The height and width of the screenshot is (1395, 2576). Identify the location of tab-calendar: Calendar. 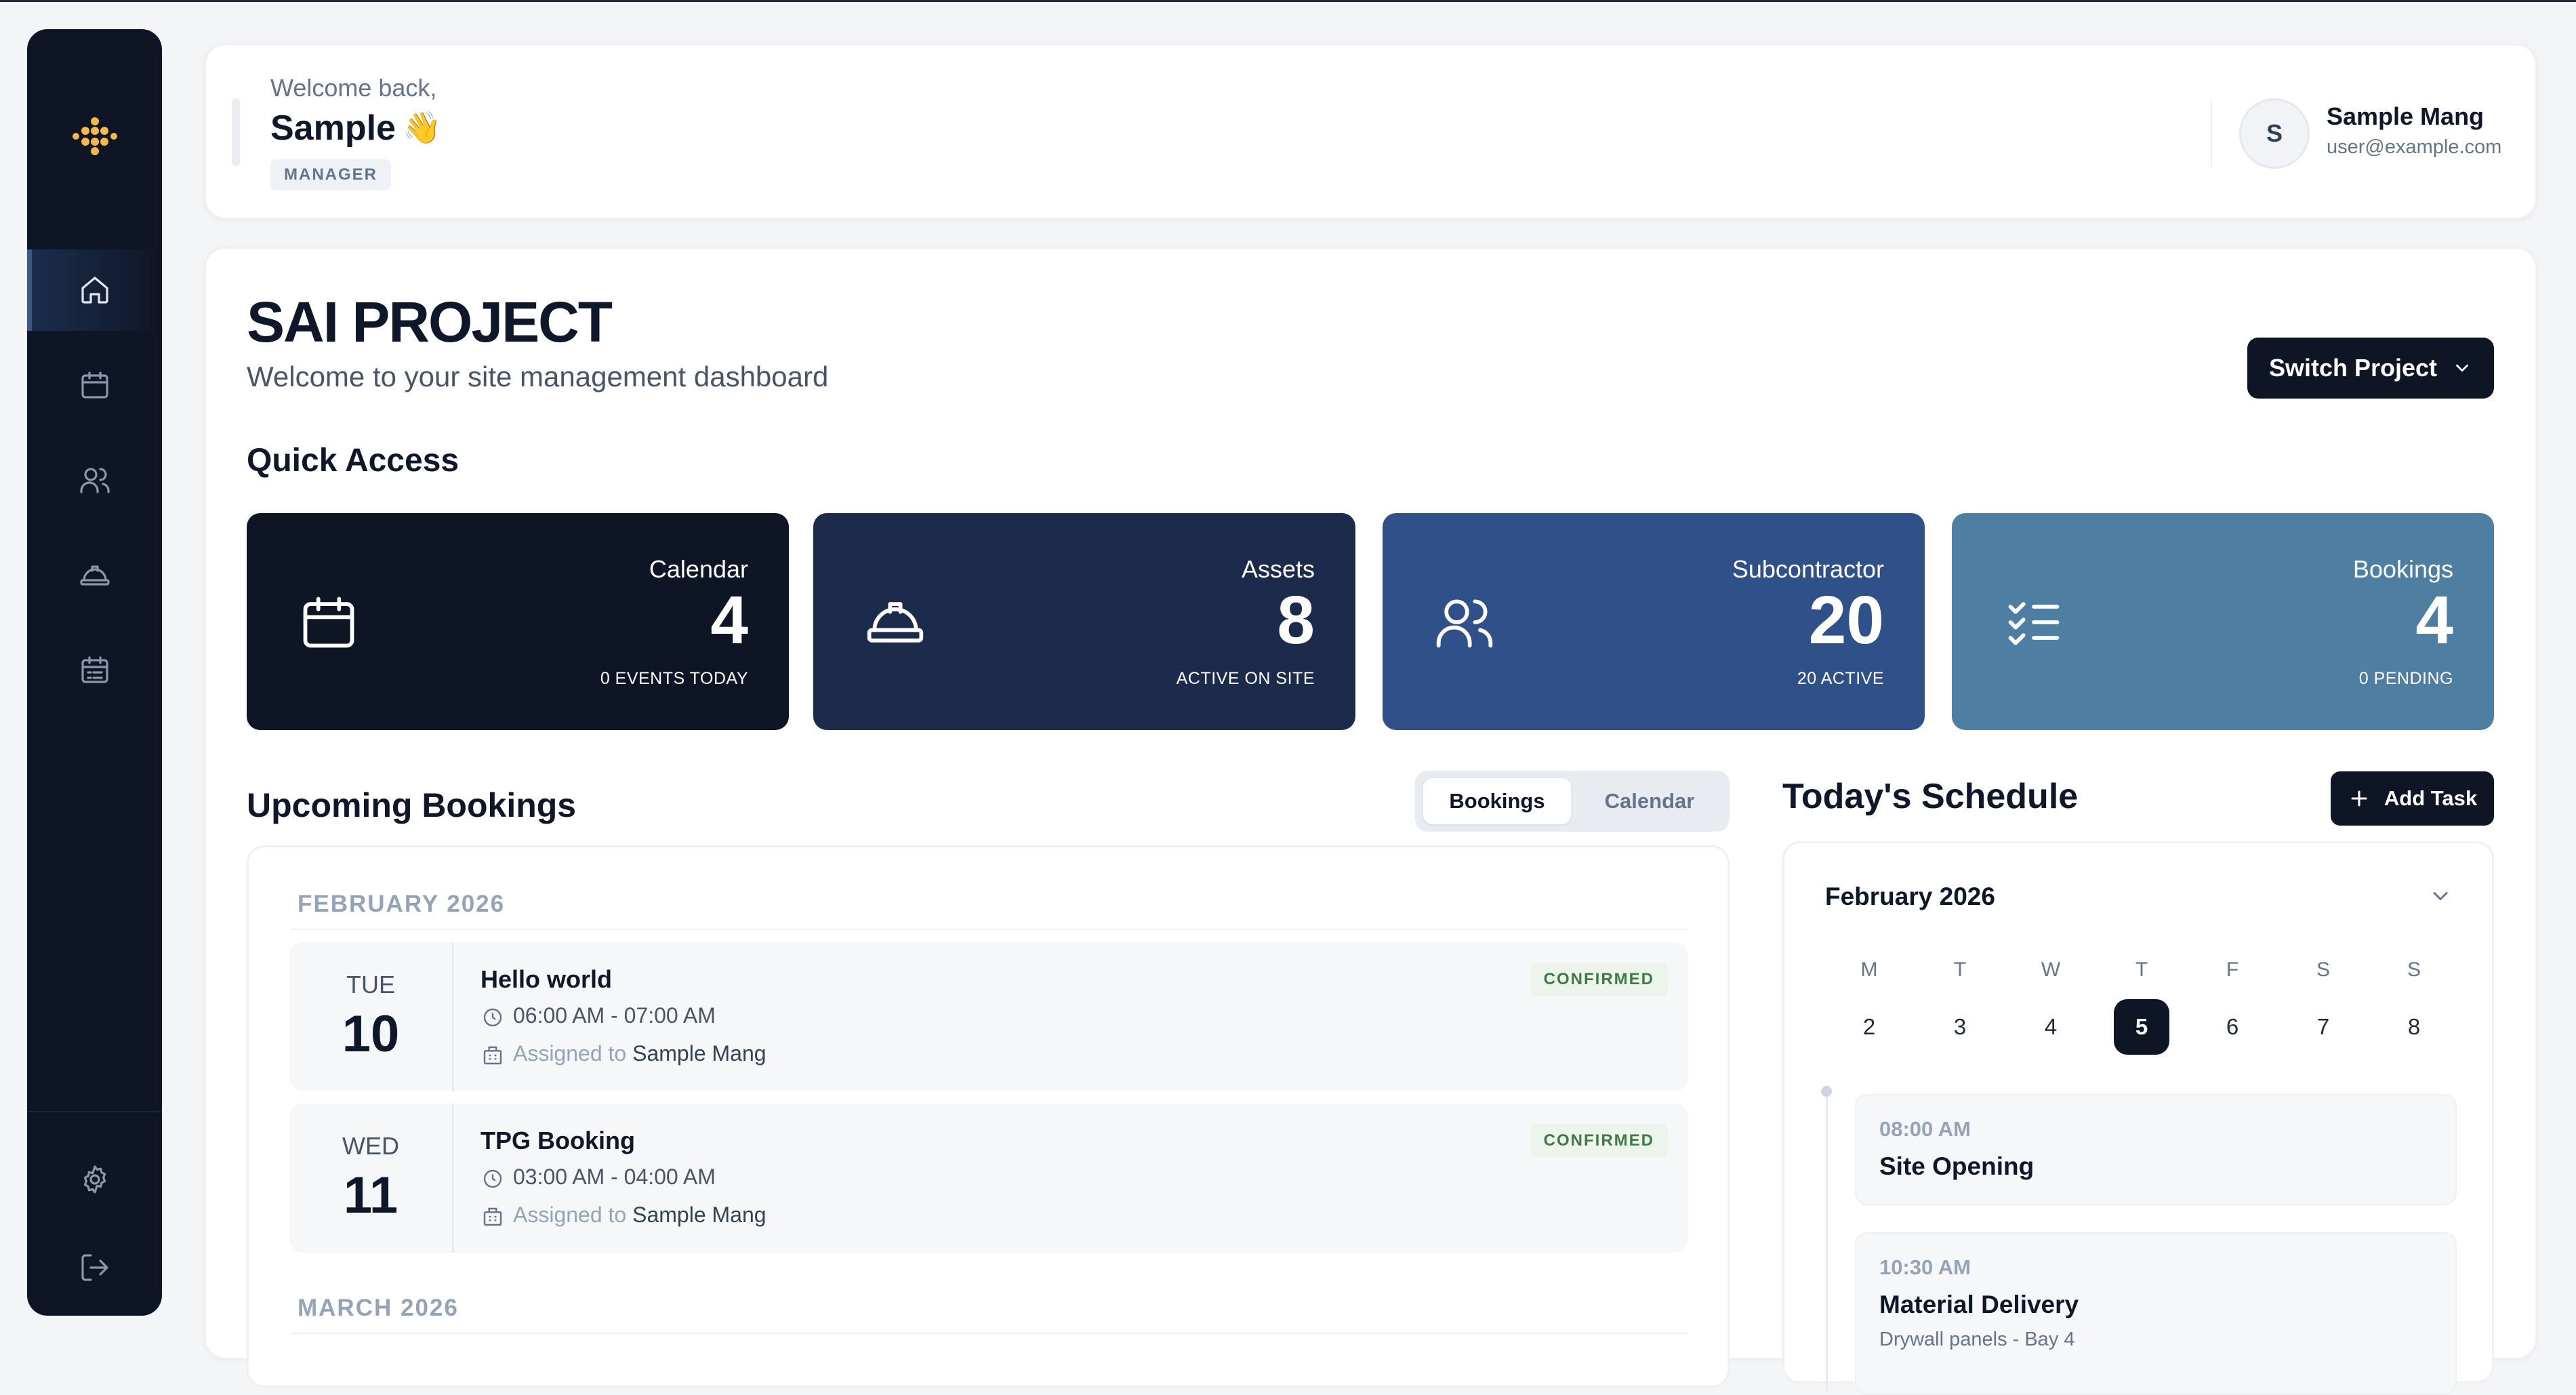
(1650, 801).